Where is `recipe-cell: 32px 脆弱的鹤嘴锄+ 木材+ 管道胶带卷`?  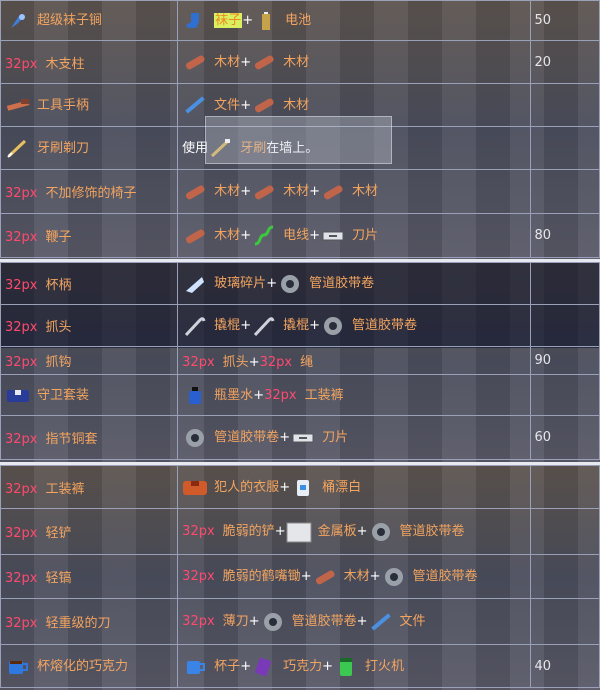 recipe-cell: 32px 脆弱的鹤嘴锄+ 木材+ 管道胶带卷 is located at coordinates (354, 576).